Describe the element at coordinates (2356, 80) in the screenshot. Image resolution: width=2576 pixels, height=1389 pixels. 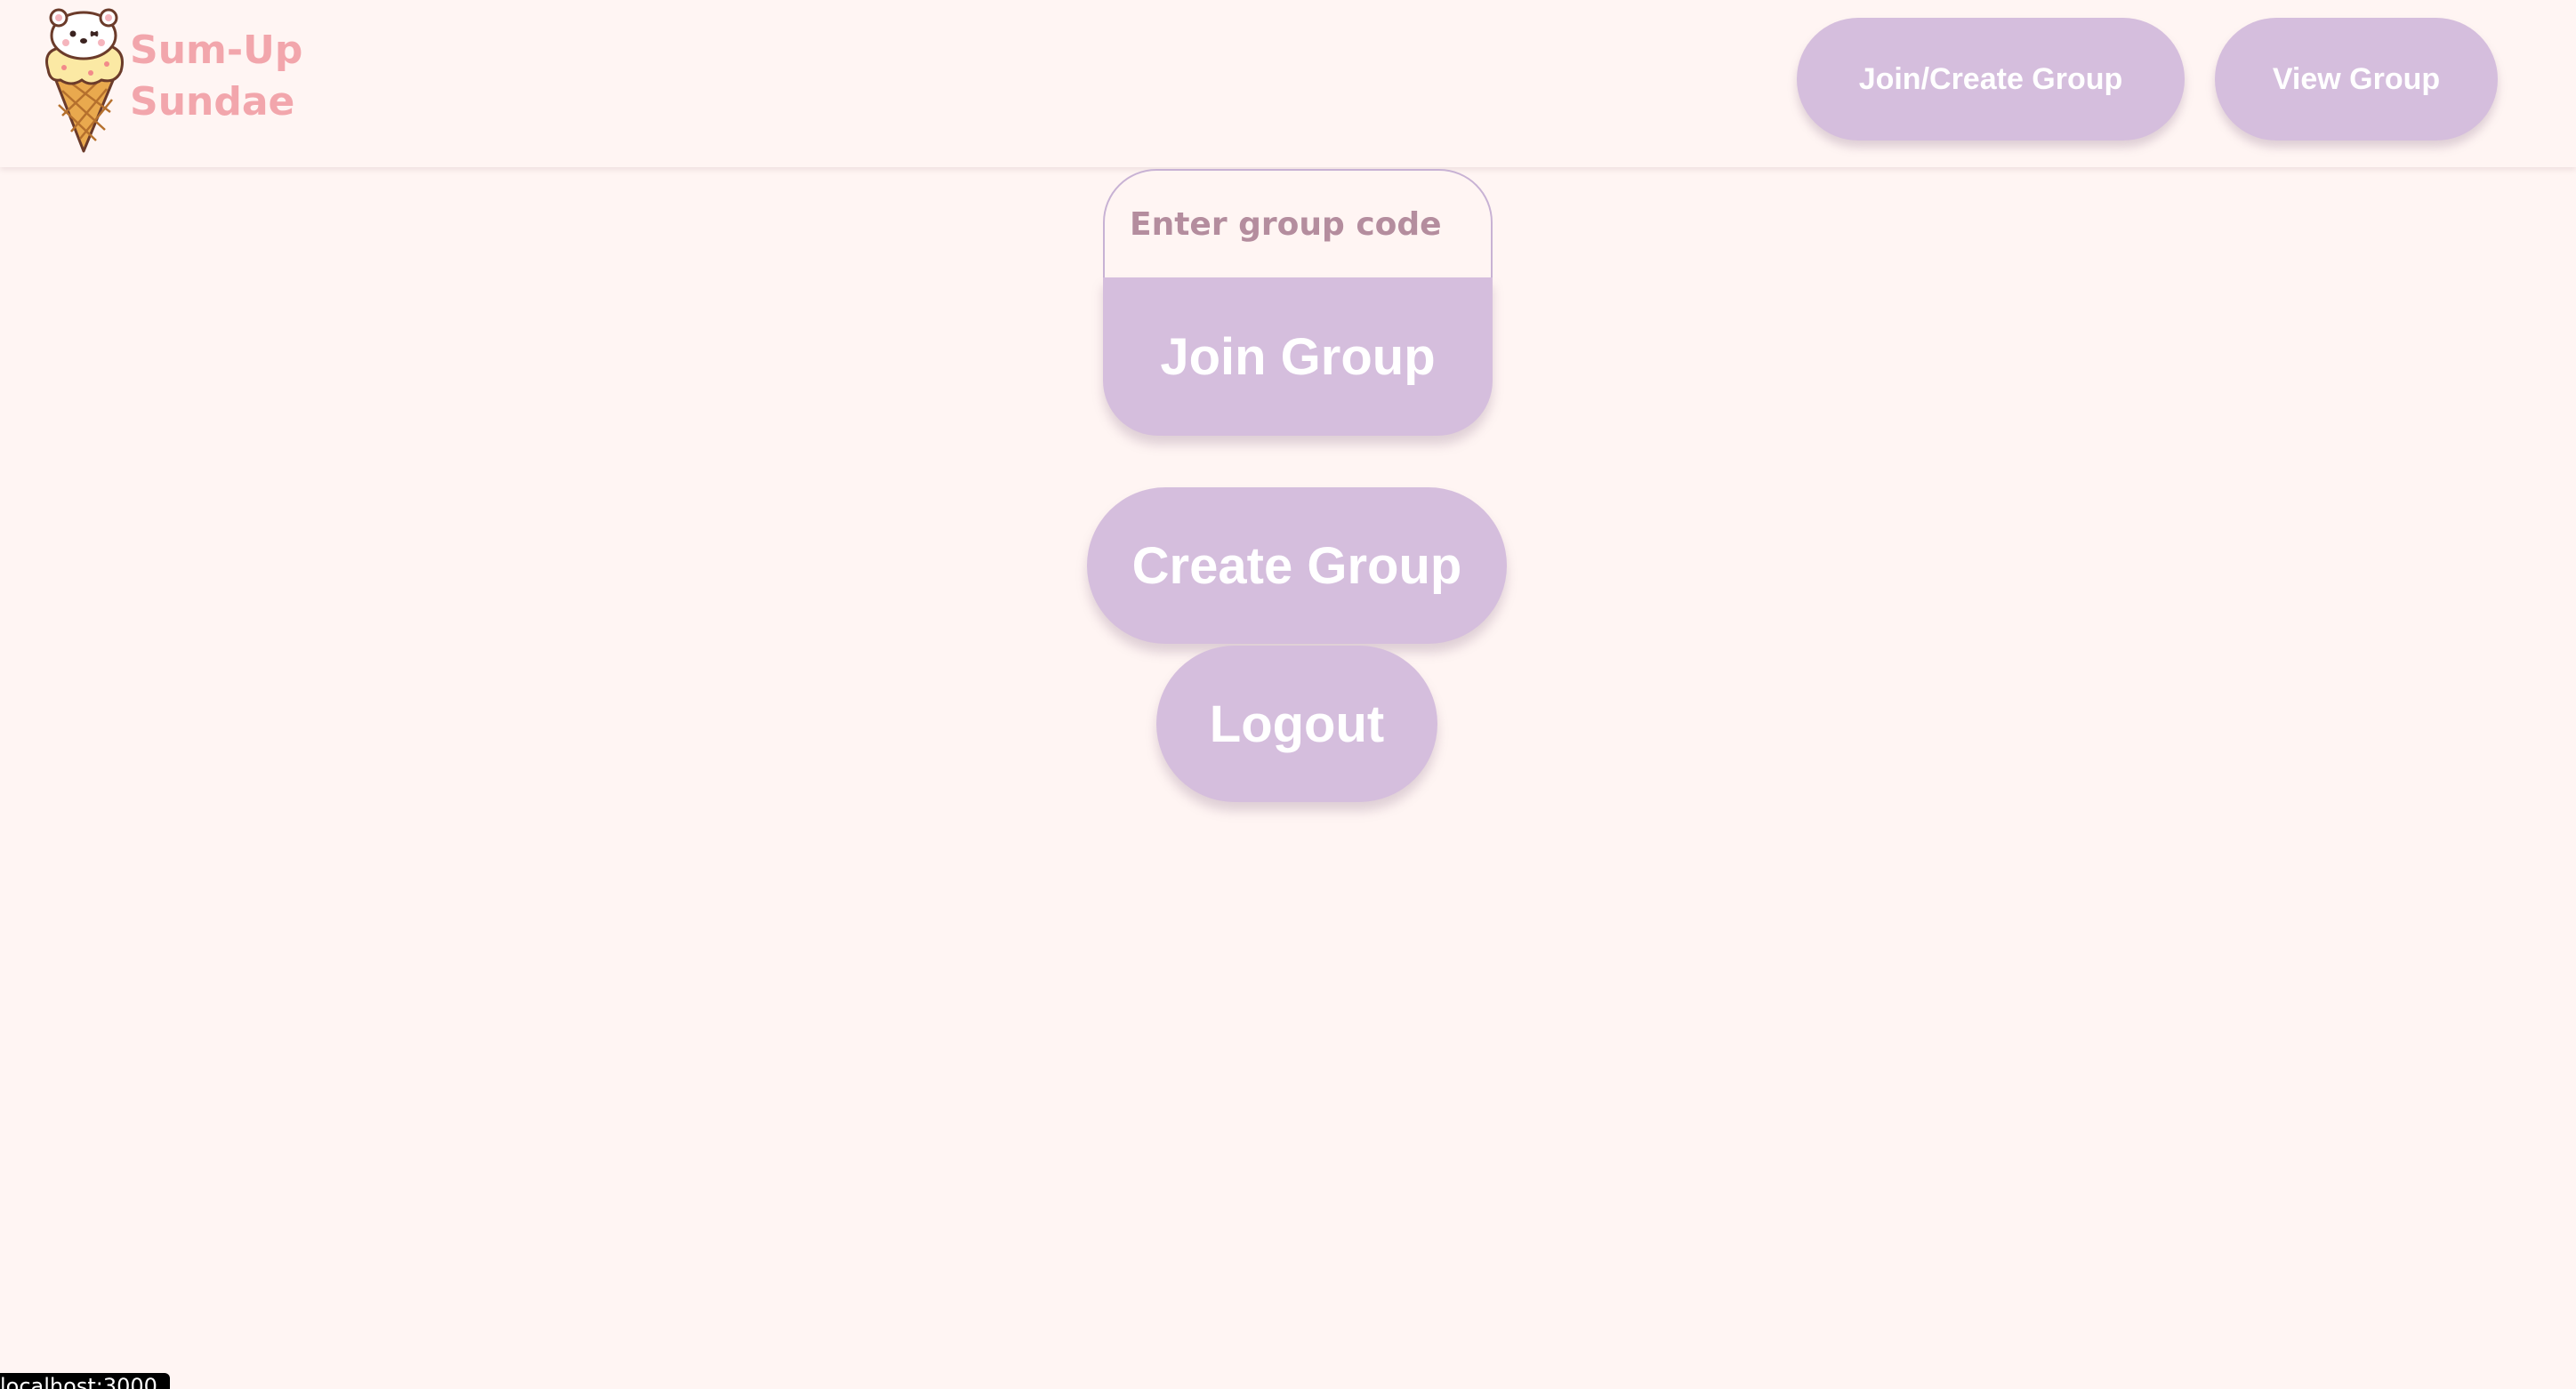
I see `view-group-nav-button: View Group` at that location.